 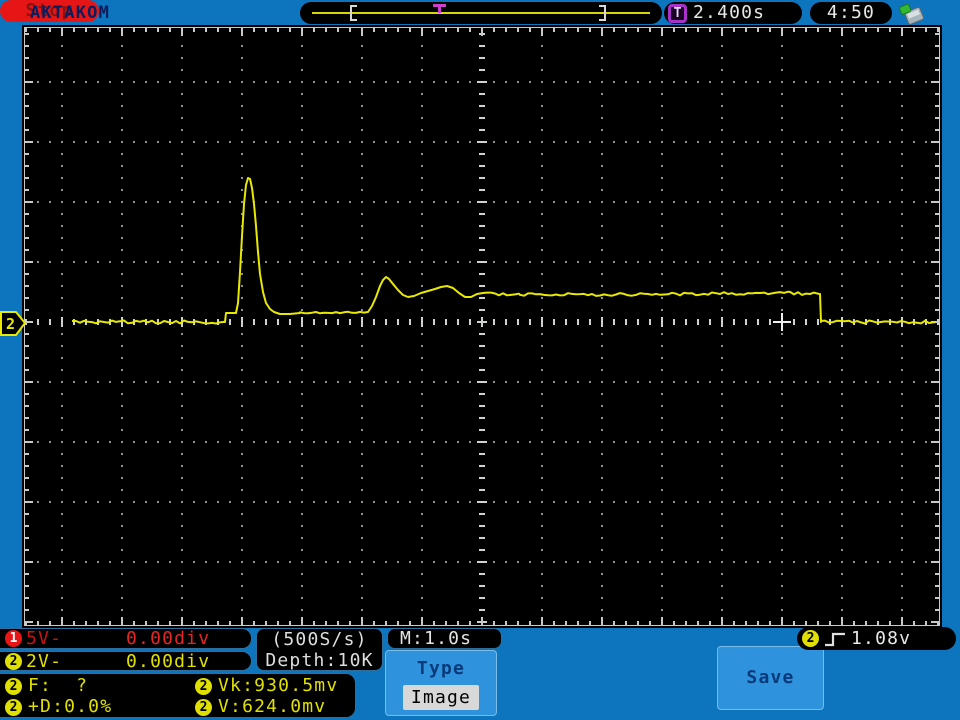 What do you see at coordinates (70, 13) in the screenshot?
I see `brand-logo: AKTAKOM` at bounding box center [70, 13].